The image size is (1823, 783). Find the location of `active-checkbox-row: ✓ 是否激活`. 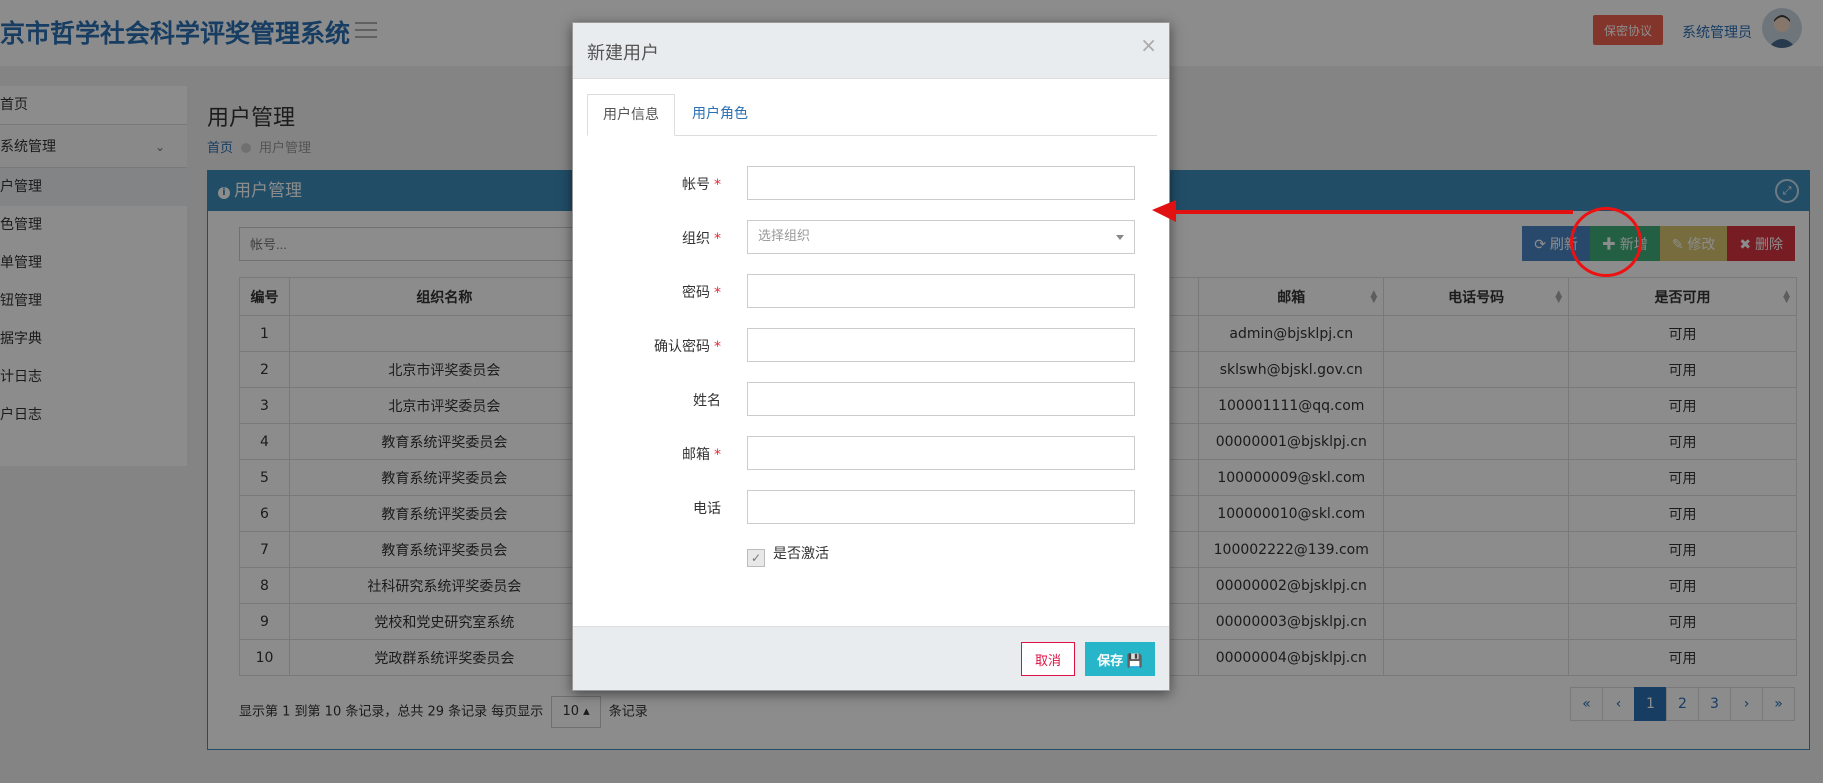

active-checkbox-row: ✓ 是否激活 is located at coordinates (788, 555).